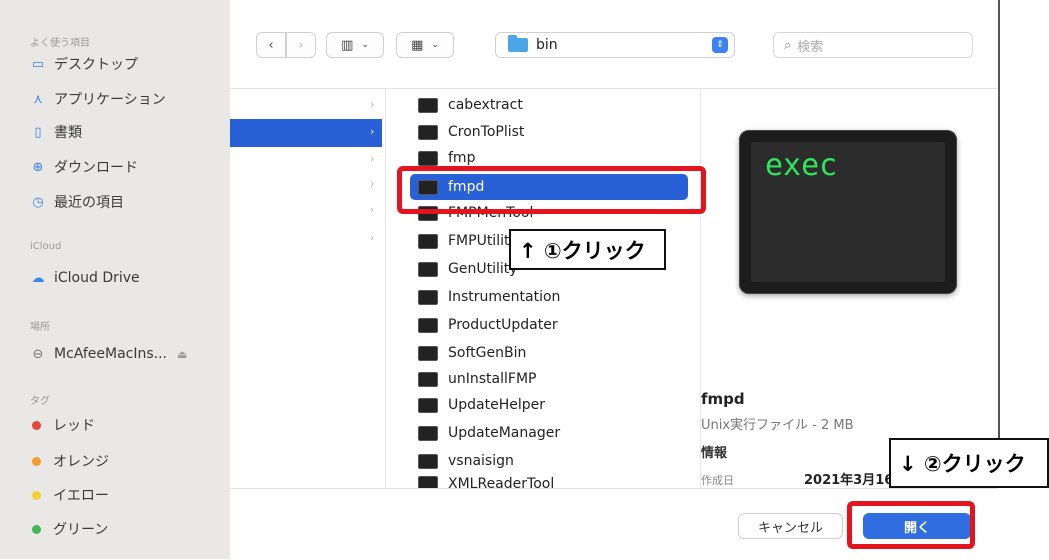 The height and width of the screenshot is (560, 1049). I want to click on sidebar-item-recents: ◷ 最近の項目, so click(77, 202).